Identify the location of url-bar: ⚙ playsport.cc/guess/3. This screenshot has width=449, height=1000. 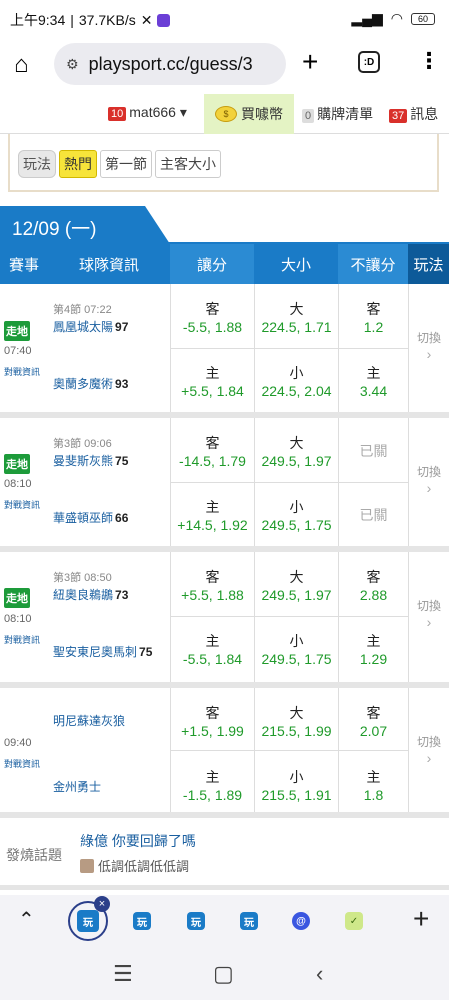
(170, 64).